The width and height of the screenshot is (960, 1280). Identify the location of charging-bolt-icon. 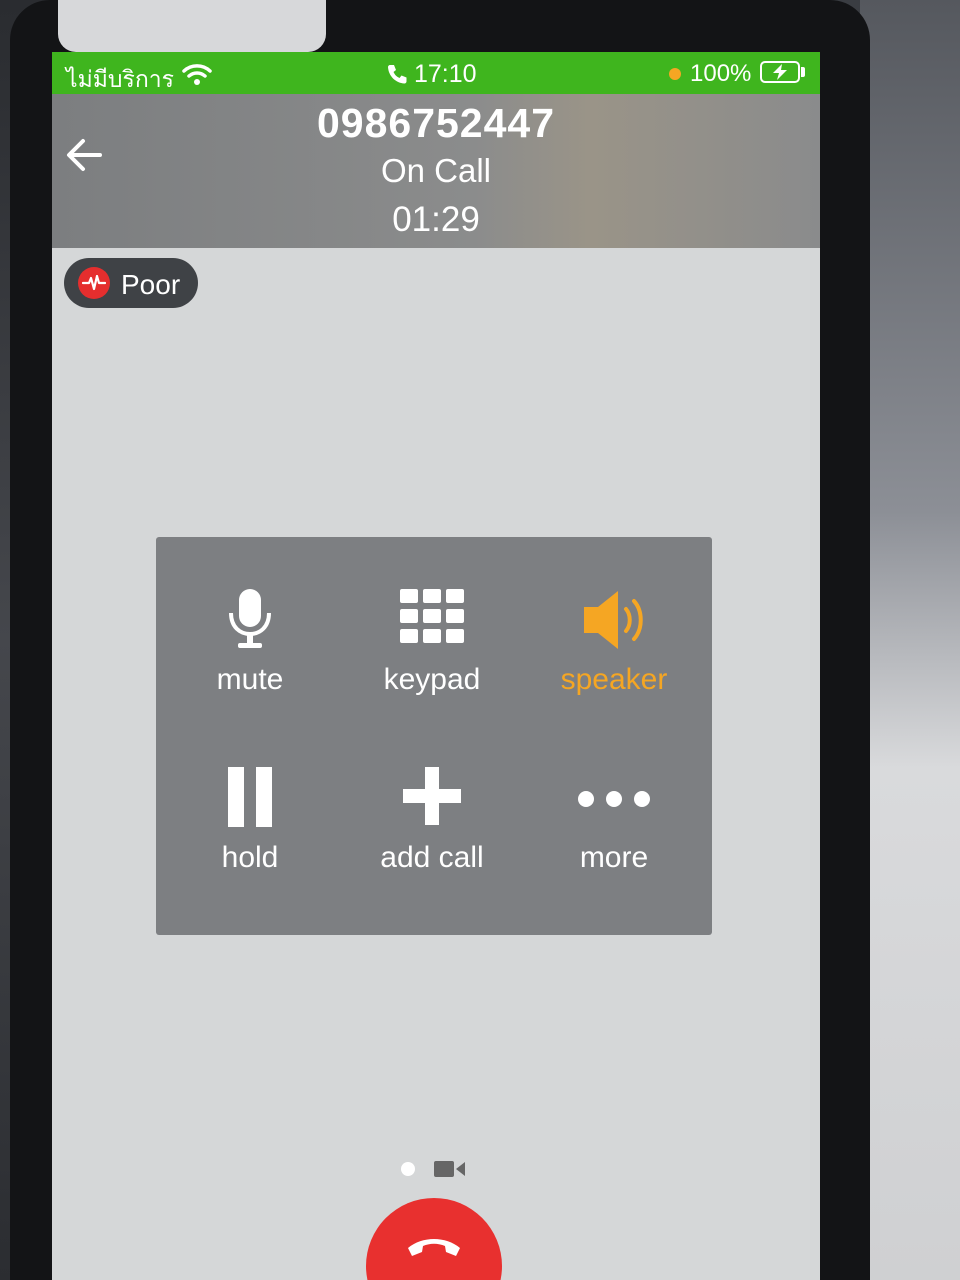
(780, 72).